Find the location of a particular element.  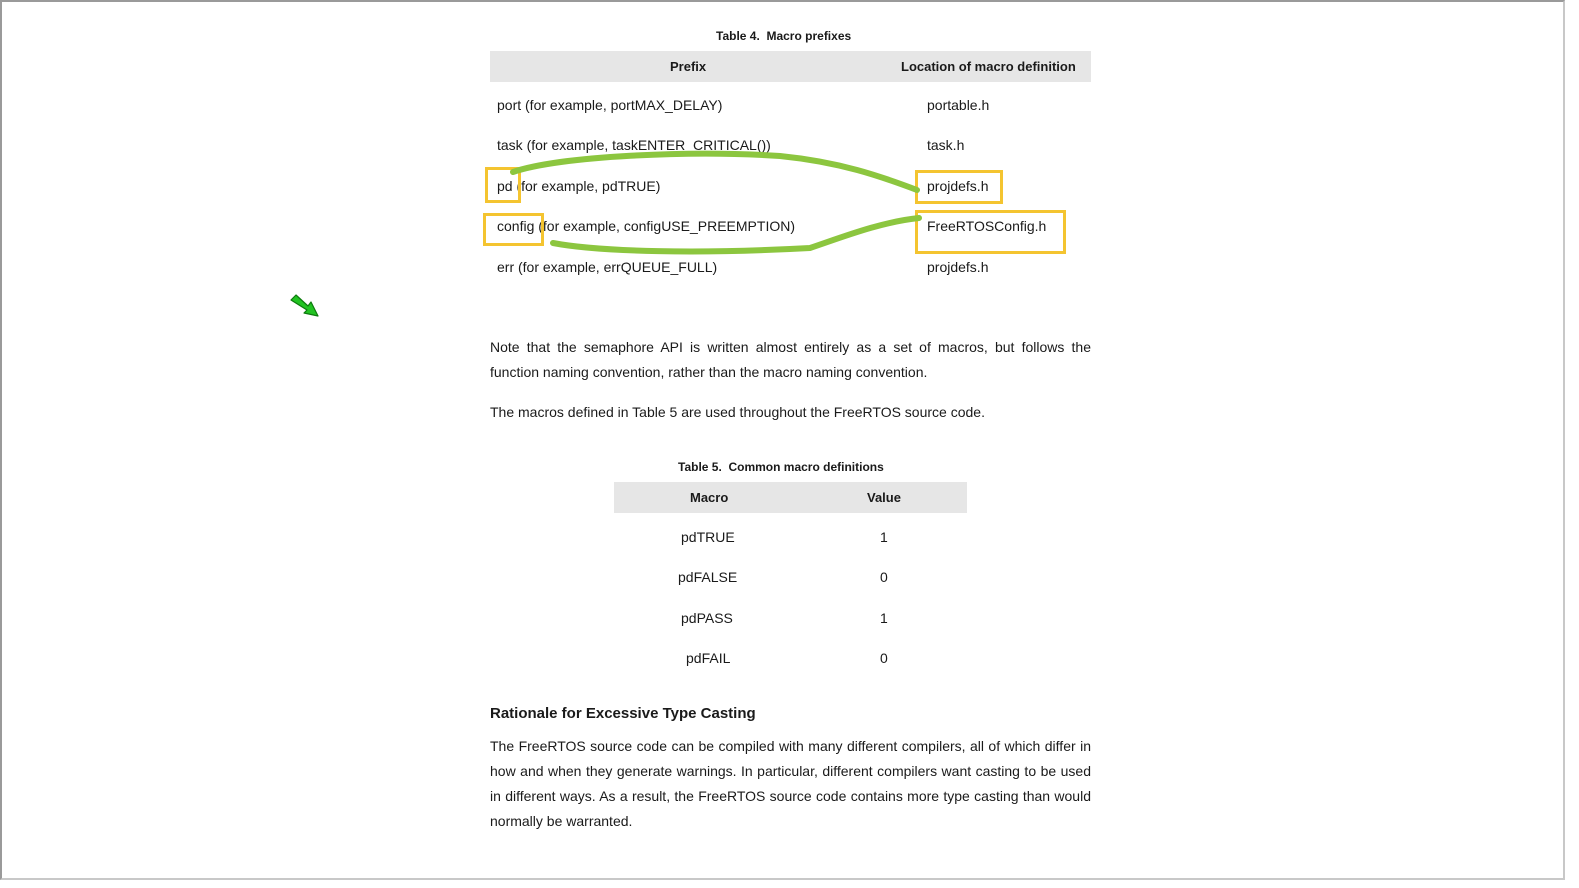

section-heading: Rationale for Excessive Type Casting is located at coordinates (623, 713).